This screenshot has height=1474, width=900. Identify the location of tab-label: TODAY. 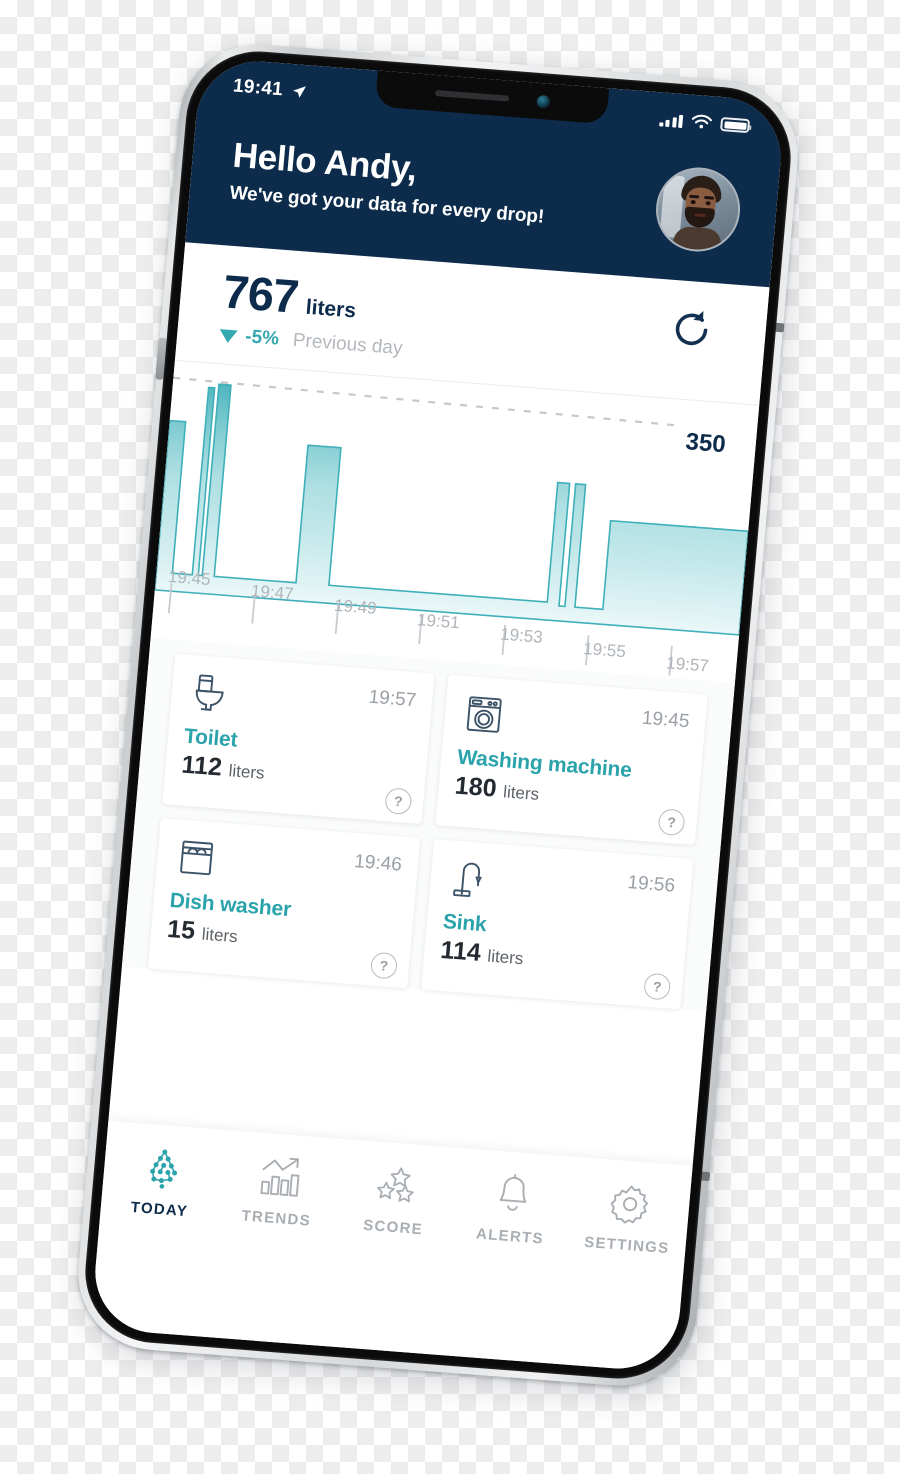
(159, 1209).